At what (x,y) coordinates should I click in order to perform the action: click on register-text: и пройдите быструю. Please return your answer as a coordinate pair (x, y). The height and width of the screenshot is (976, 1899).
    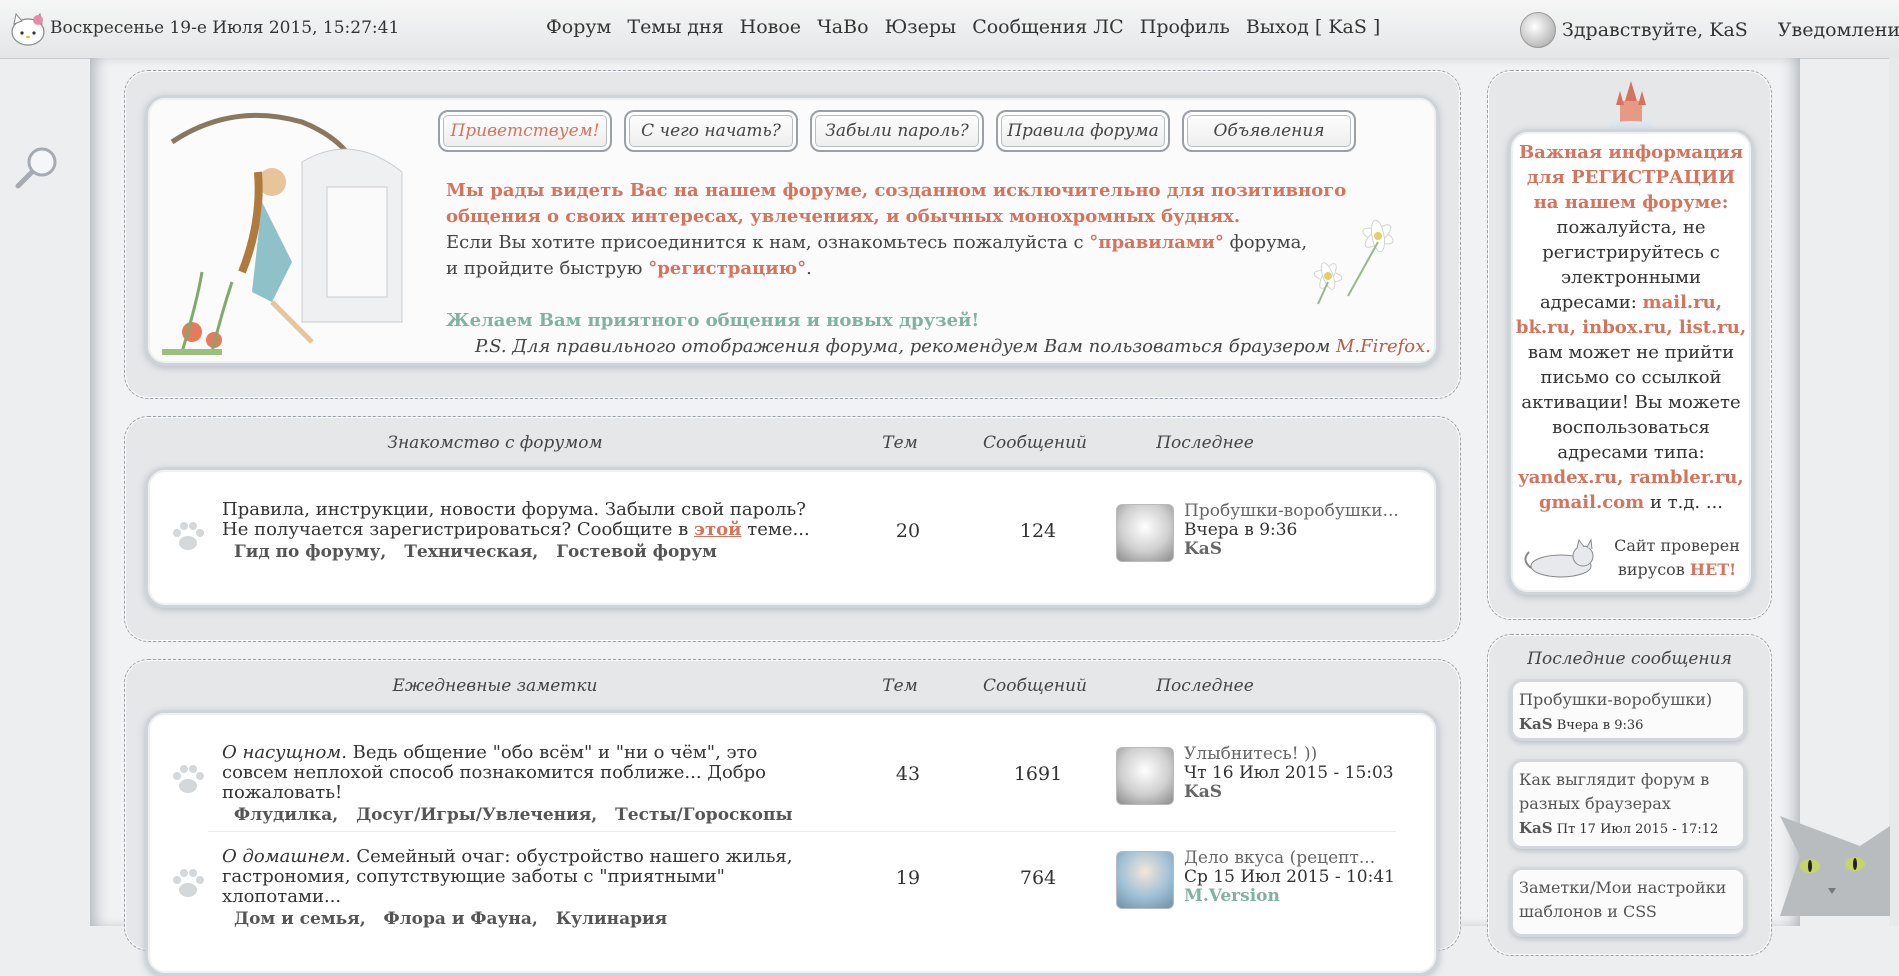
    Looking at the image, I should click on (547, 268).